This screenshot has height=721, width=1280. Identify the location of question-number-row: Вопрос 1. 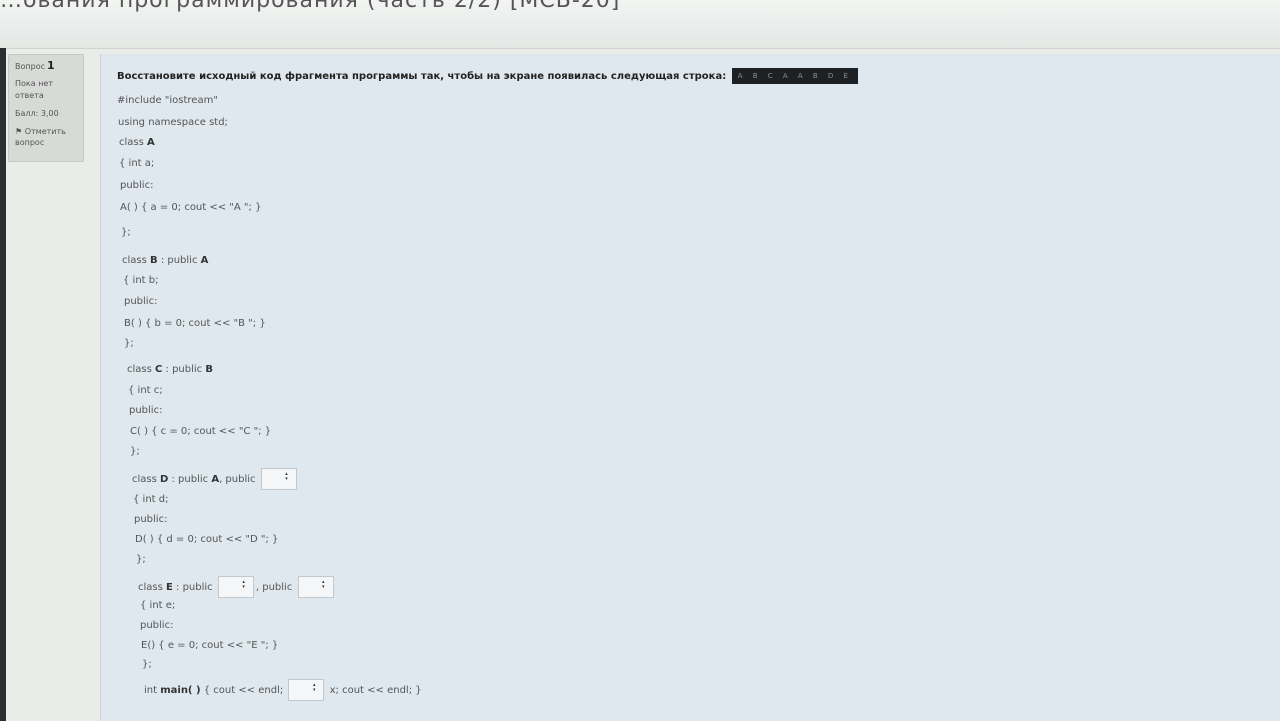
(46, 65).